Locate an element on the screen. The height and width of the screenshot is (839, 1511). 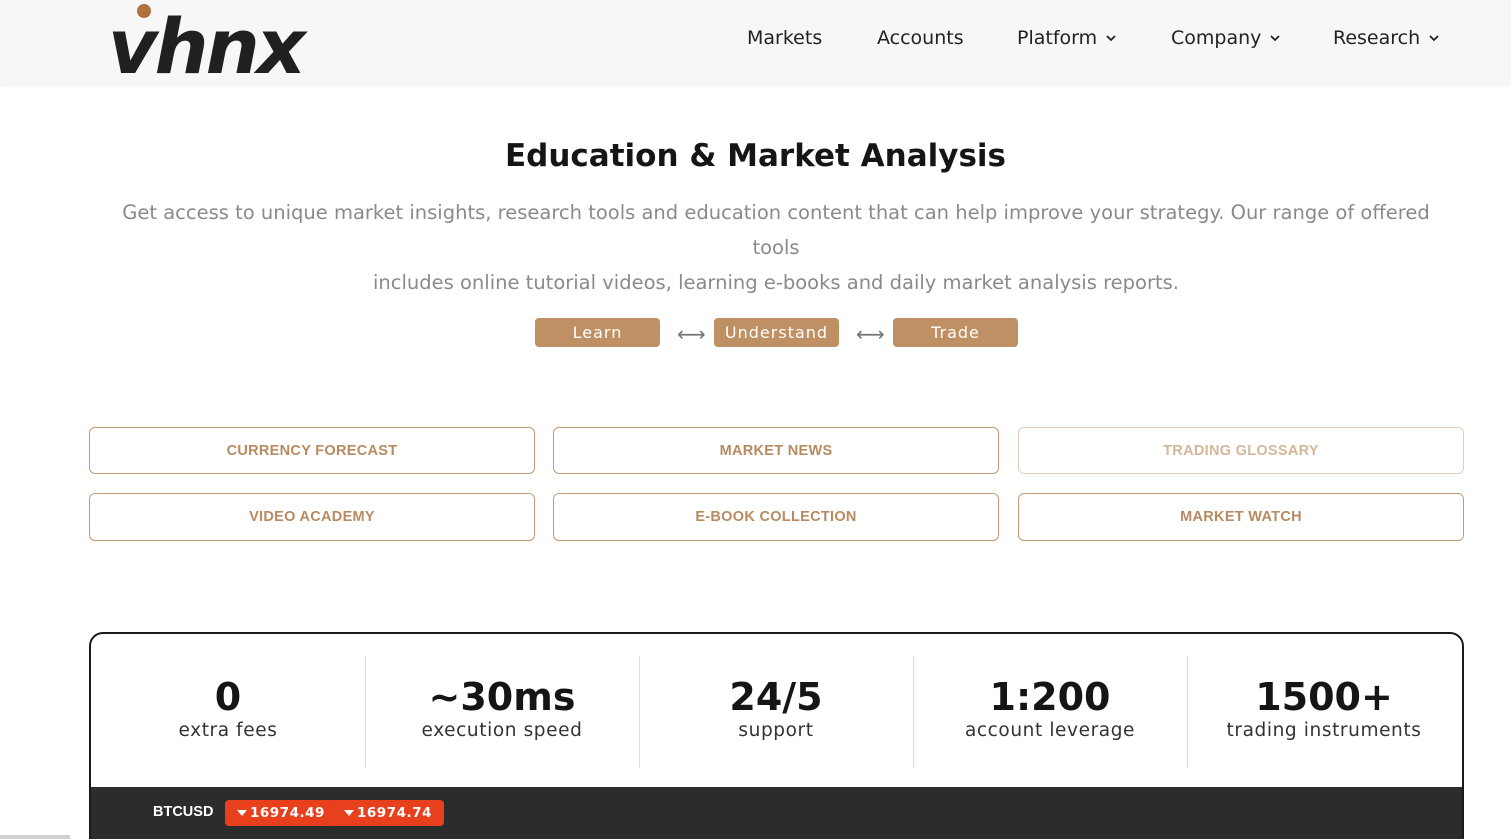
ask-price: 16974.74 is located at coordinates (394, 813).